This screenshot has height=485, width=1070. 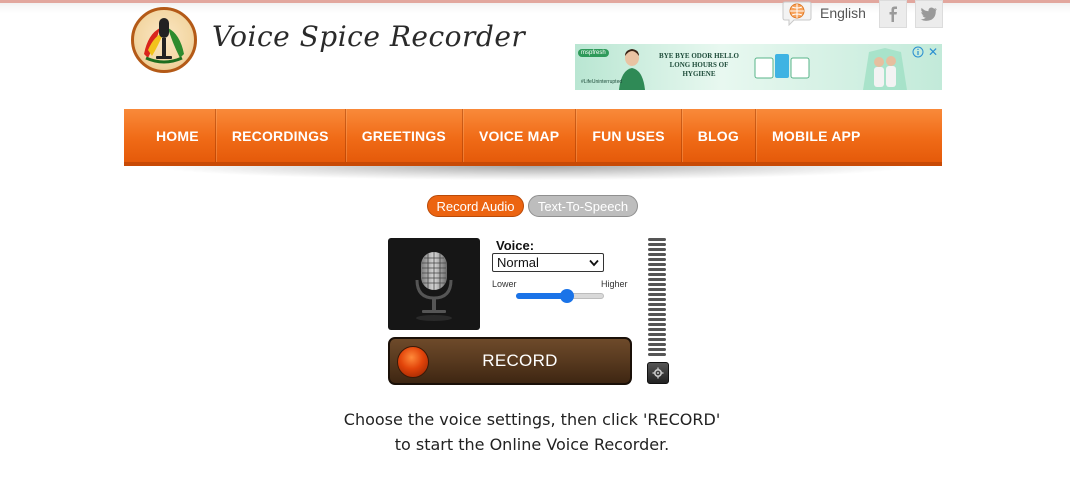 I want to click on pitch-lower-label: Lower, so click(x=504, y=284).